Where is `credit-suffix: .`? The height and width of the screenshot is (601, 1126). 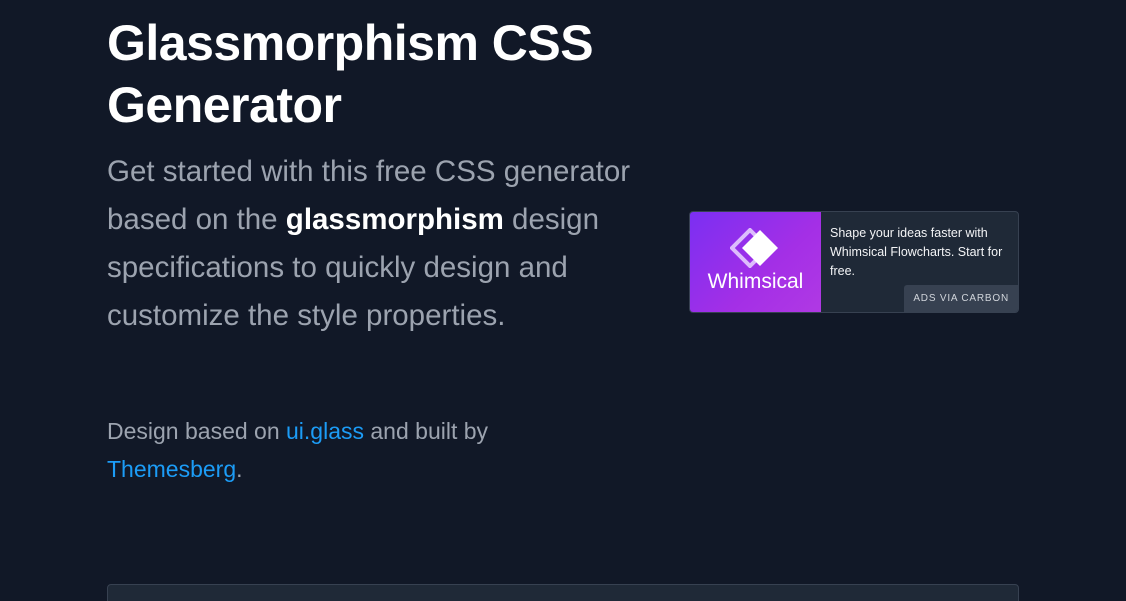
credit-suffix: . is located at coordinates (239, 469).